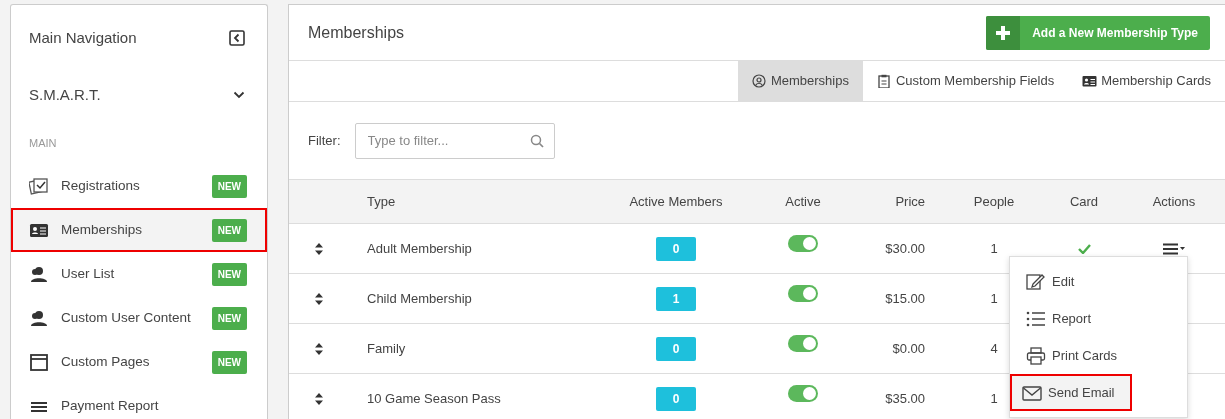 This screenshot has height=419, width=1225. What do you see at coordinates (139, 362) in the screenshot?
I see `sidebar-item: Custom Pages NEW` at bounding box center [139, 362].